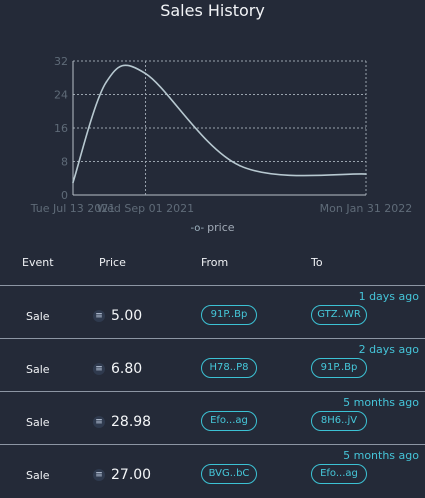 This screenshot has height=498, width=425. Describe the element at coordinates (127, 369) in the screenshot. I see `row-price-value: 6.80` at that location.